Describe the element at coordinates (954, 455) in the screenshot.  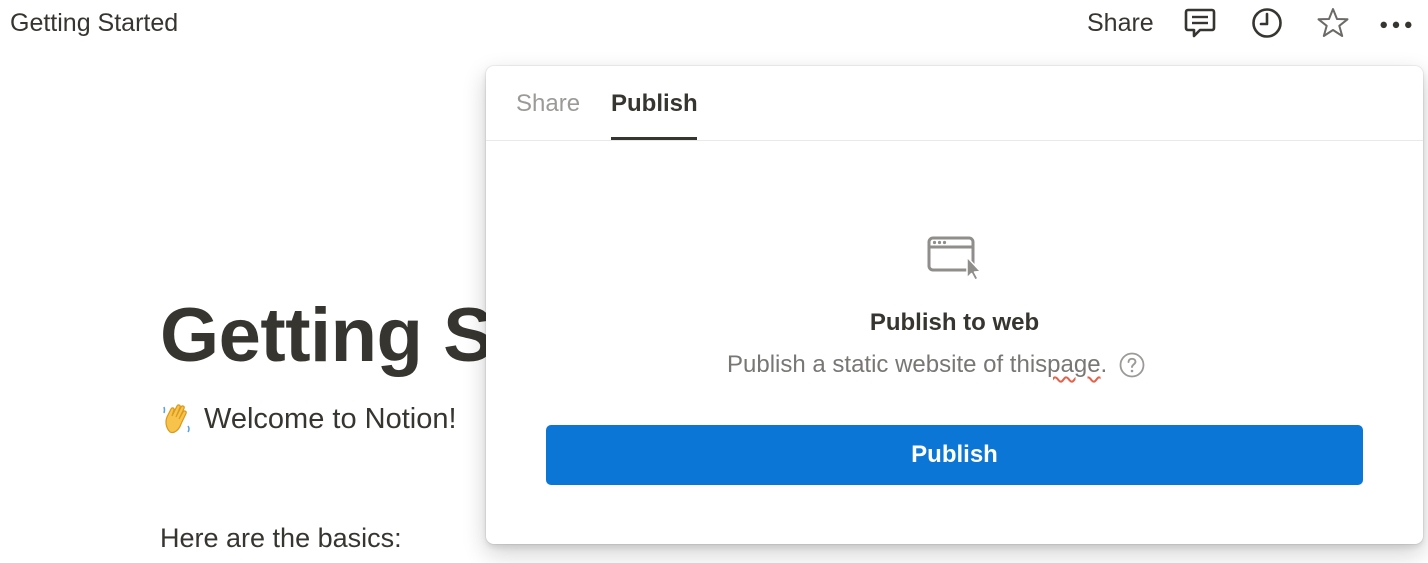
I see `publish-button: Publish` at that location.